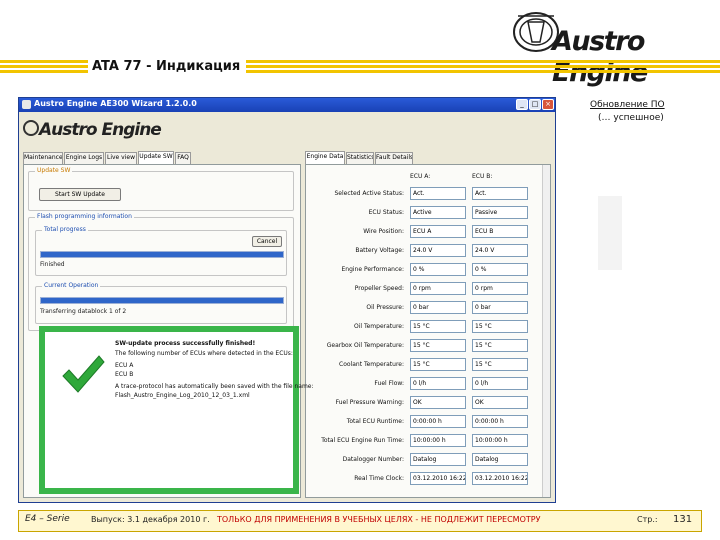 The width and height of the screenshot is (720, 540). What do you see at coordinates (360, 158) in the screenshot?
I see `tab-statistics: Statistics` at bounding box center [360, 158].